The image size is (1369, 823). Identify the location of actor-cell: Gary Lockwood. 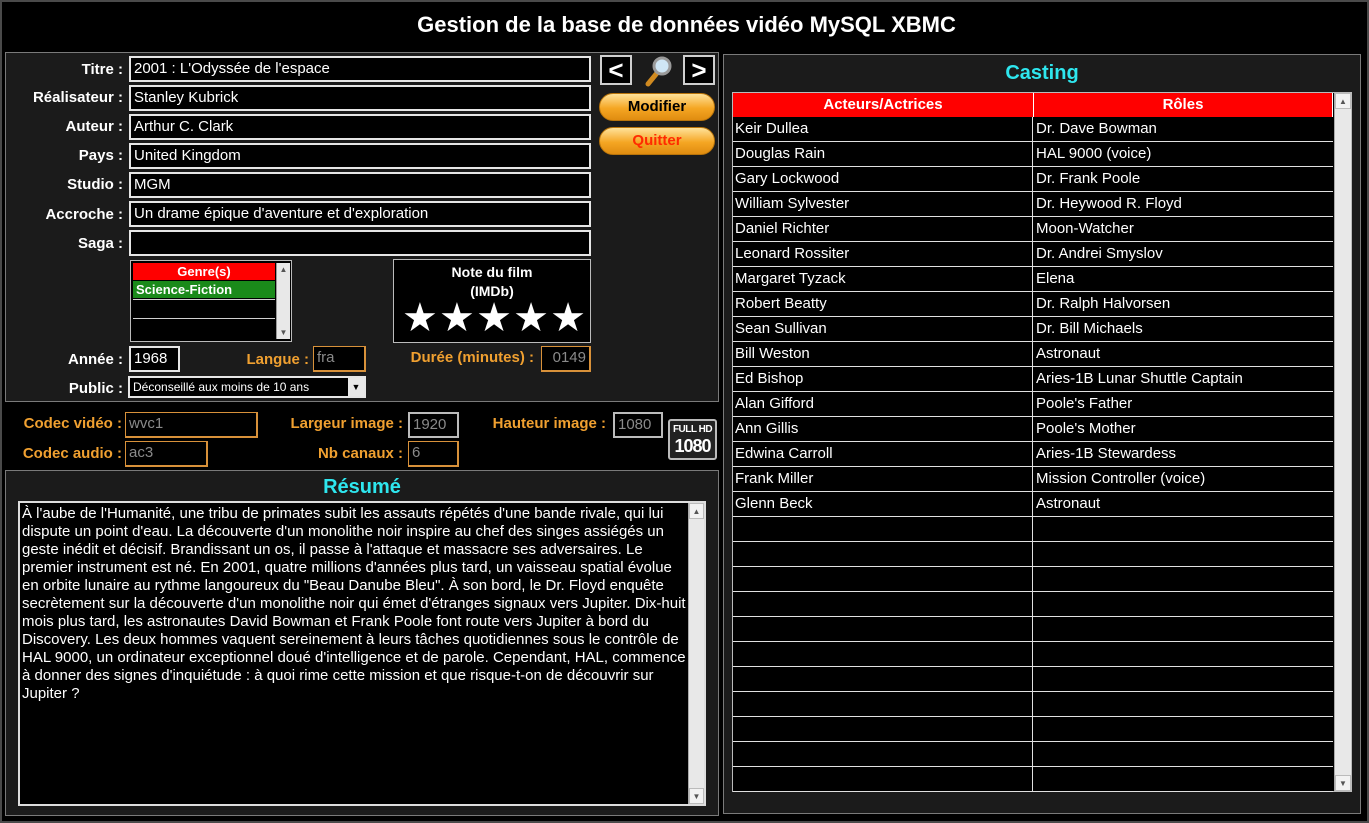
(883, 179).